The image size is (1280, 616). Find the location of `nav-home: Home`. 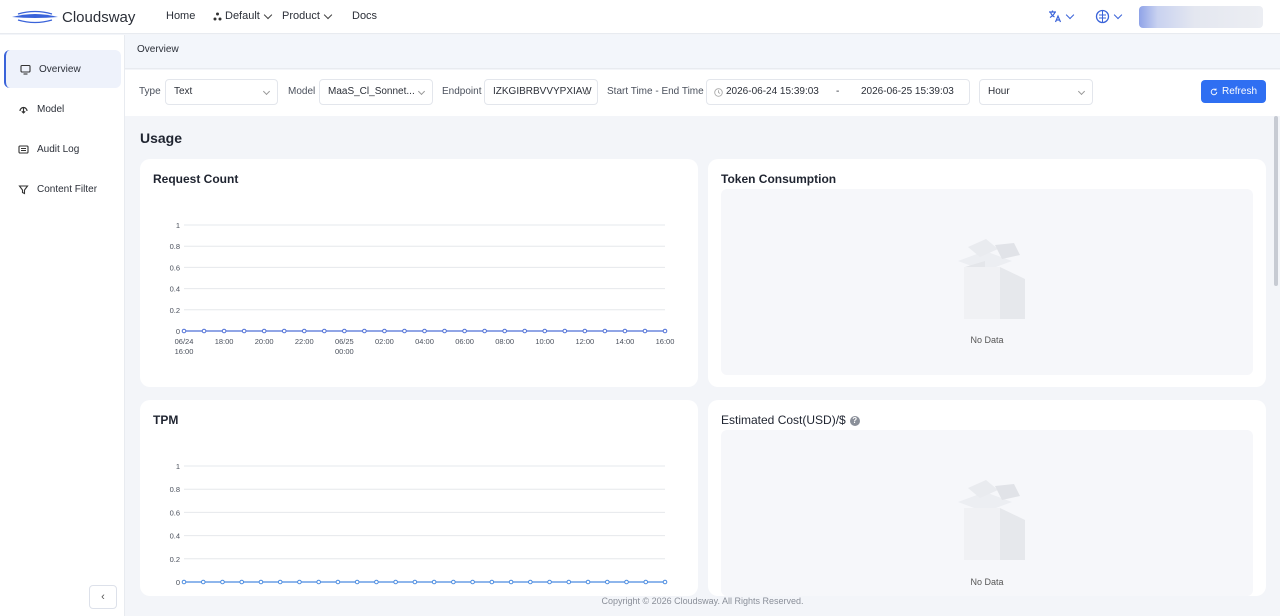

nav-home: Home is located at coordinates (180, 16).